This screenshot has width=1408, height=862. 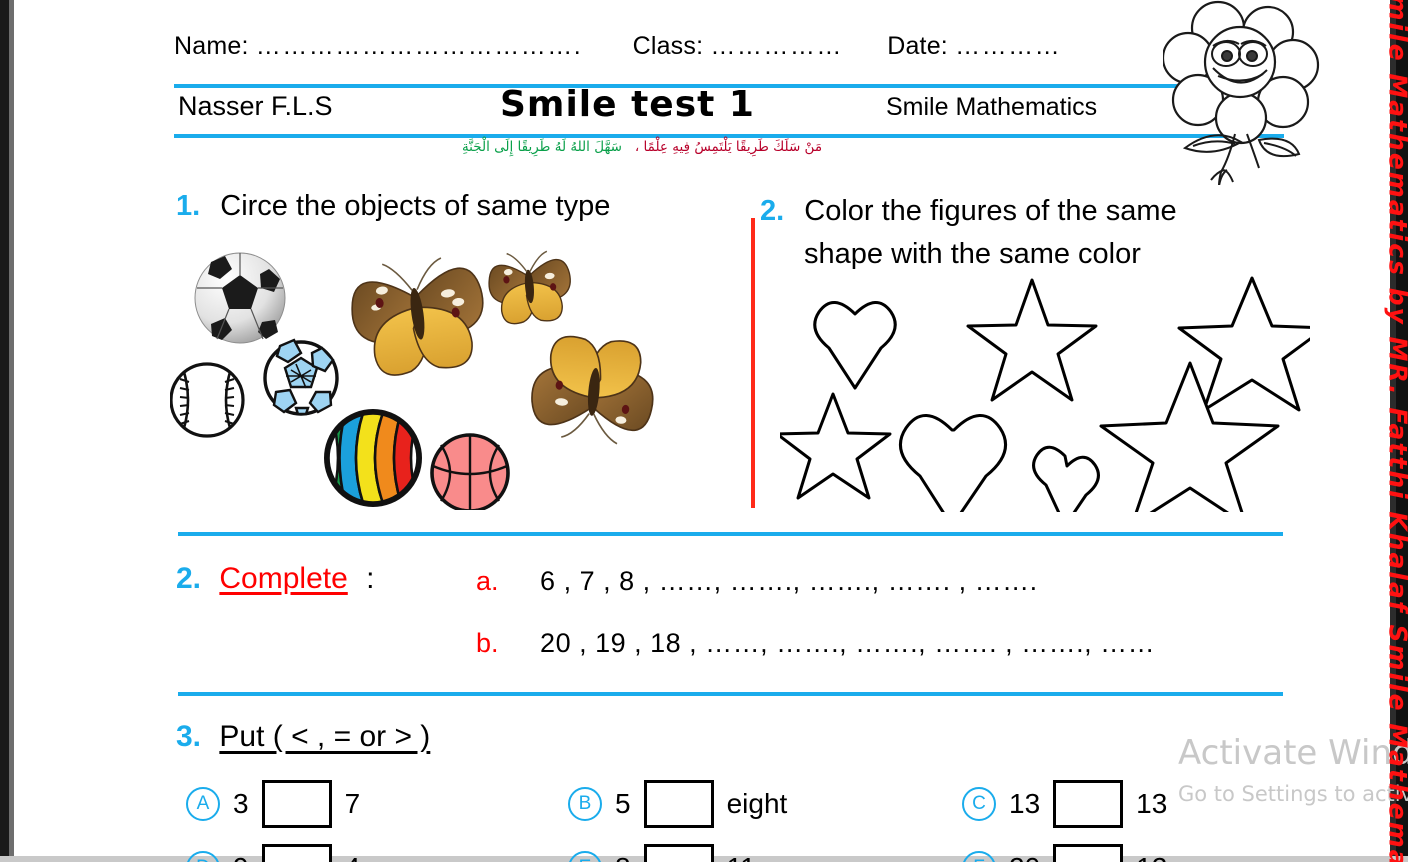 I want to click on compare-item-a: A 3 7, so click(x=273, y=804).